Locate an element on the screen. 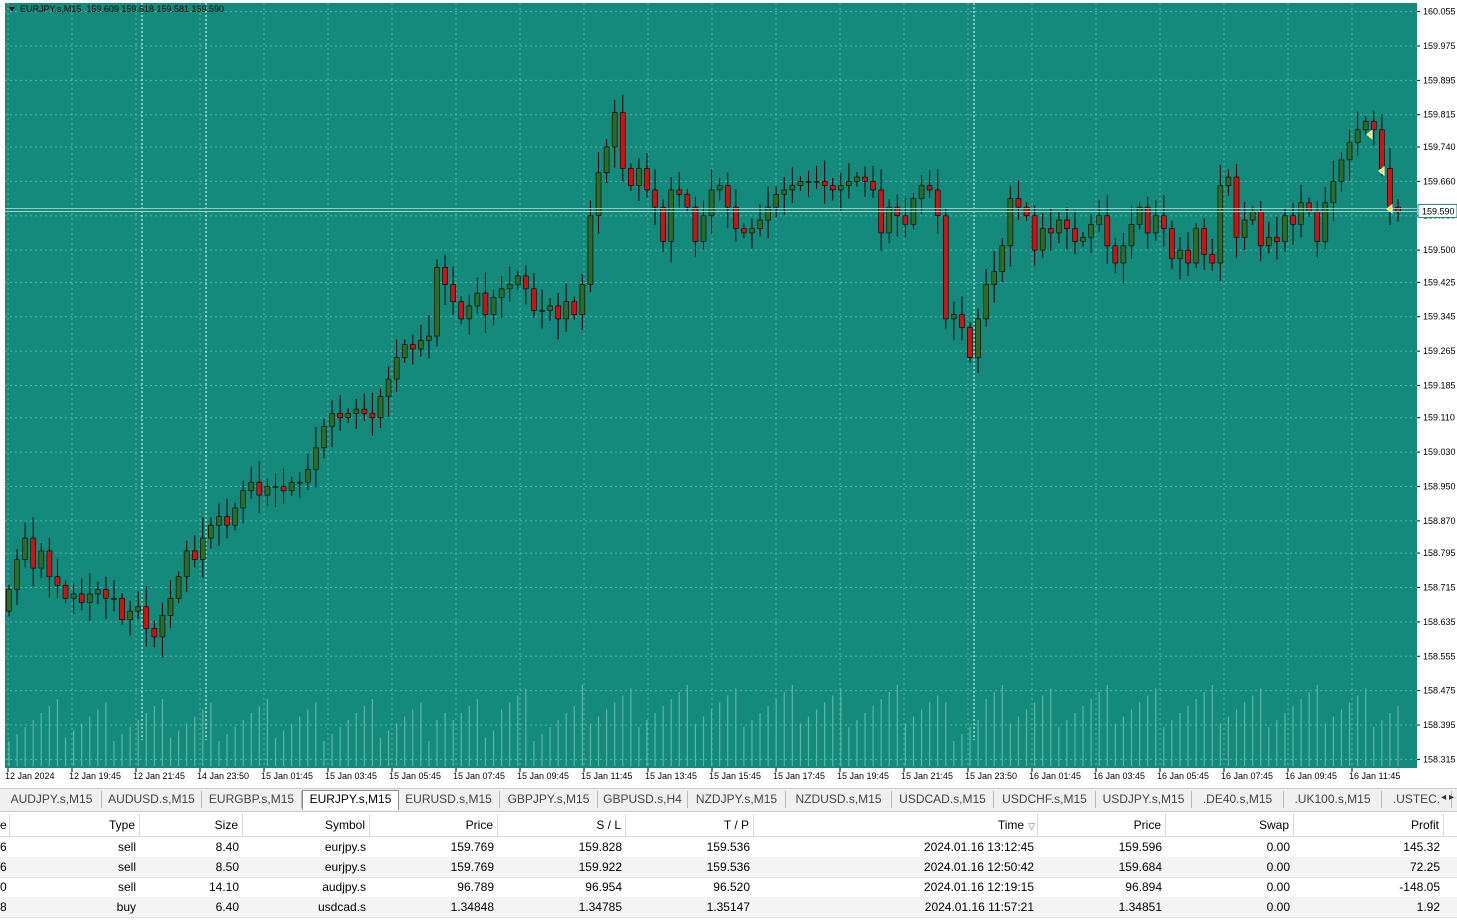  x-tick-label: 15 Jan 03:45 is located at coordinates (351, 776).